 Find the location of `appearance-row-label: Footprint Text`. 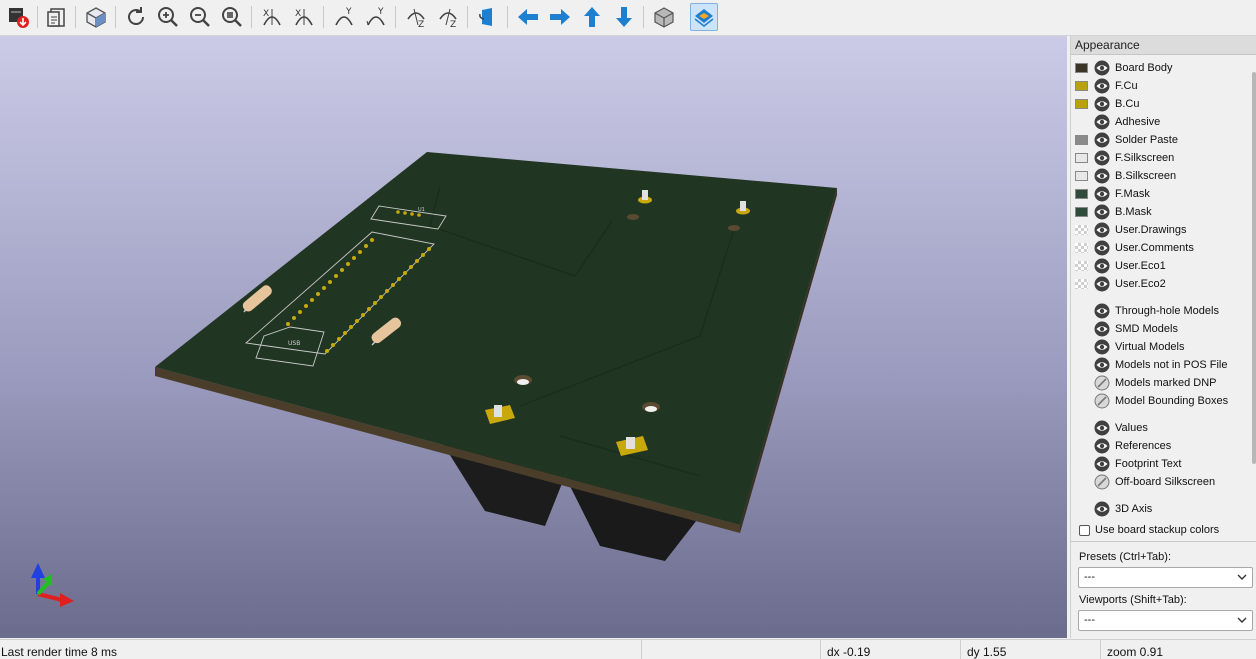

appearance-row-label: Footprint Text is located at coordinates (1148, 464).